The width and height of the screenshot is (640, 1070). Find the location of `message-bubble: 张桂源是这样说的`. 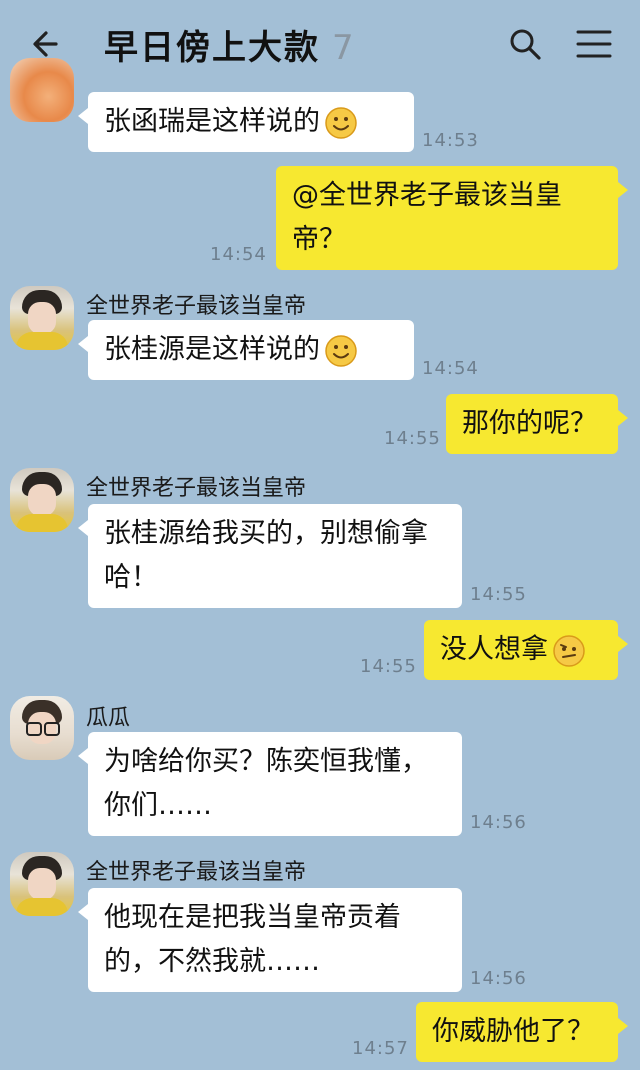

message-bubble: 张桂源是这样说的 is located at coordinates (246, 350).